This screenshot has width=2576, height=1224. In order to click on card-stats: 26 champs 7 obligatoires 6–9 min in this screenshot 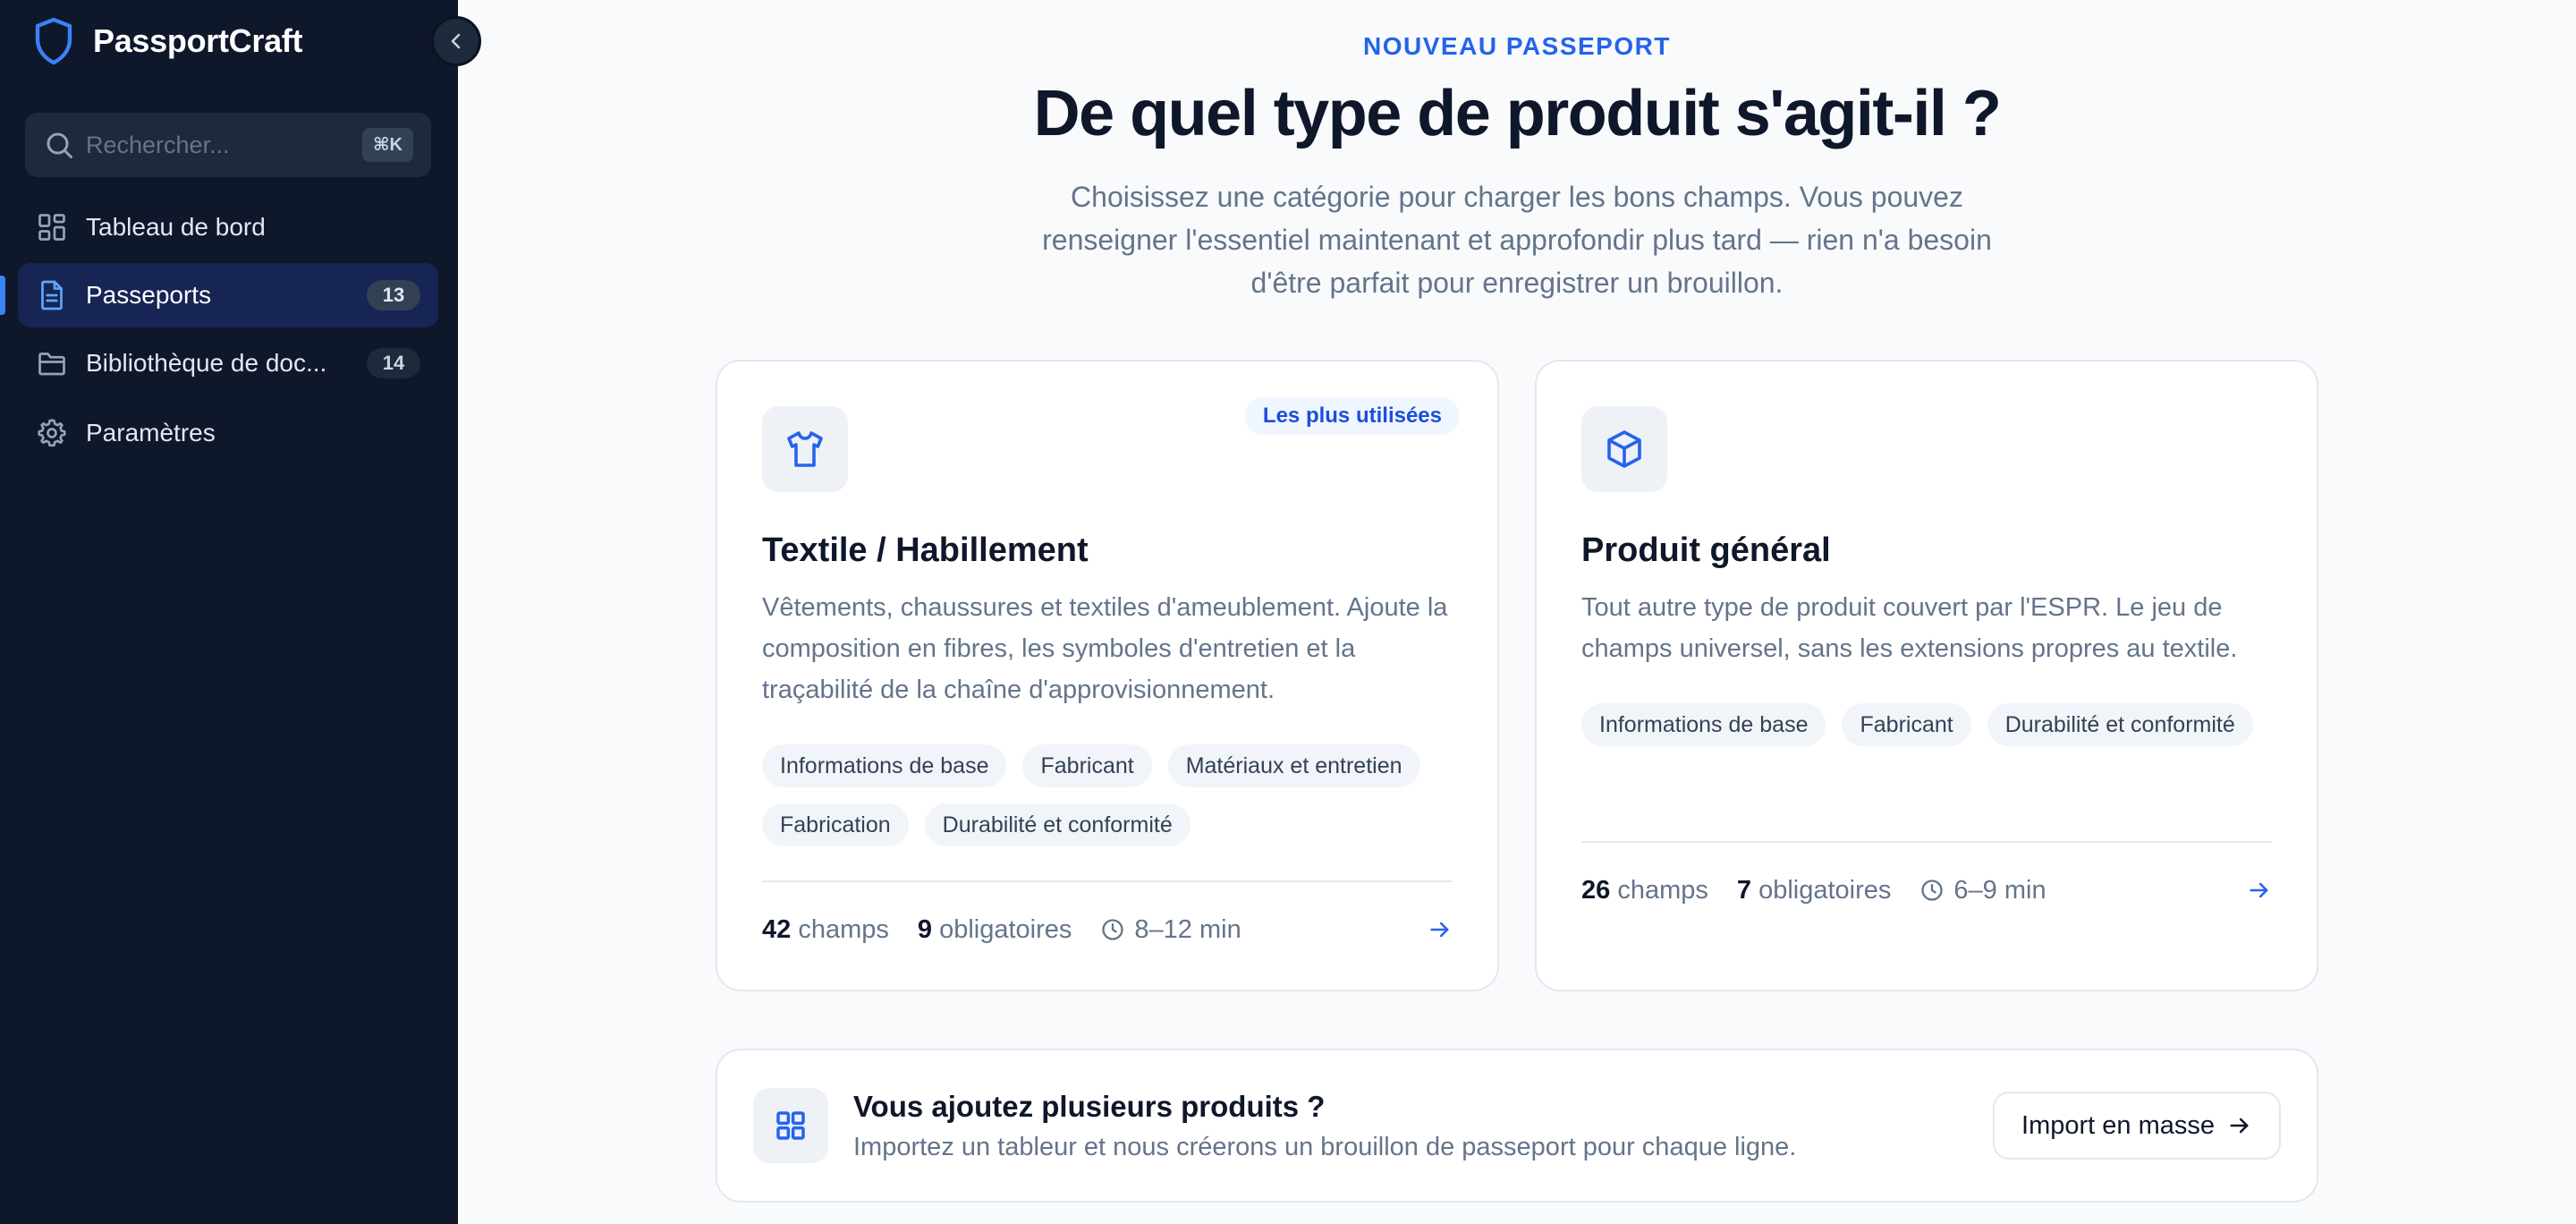, I will do `click(1926, 890)`.